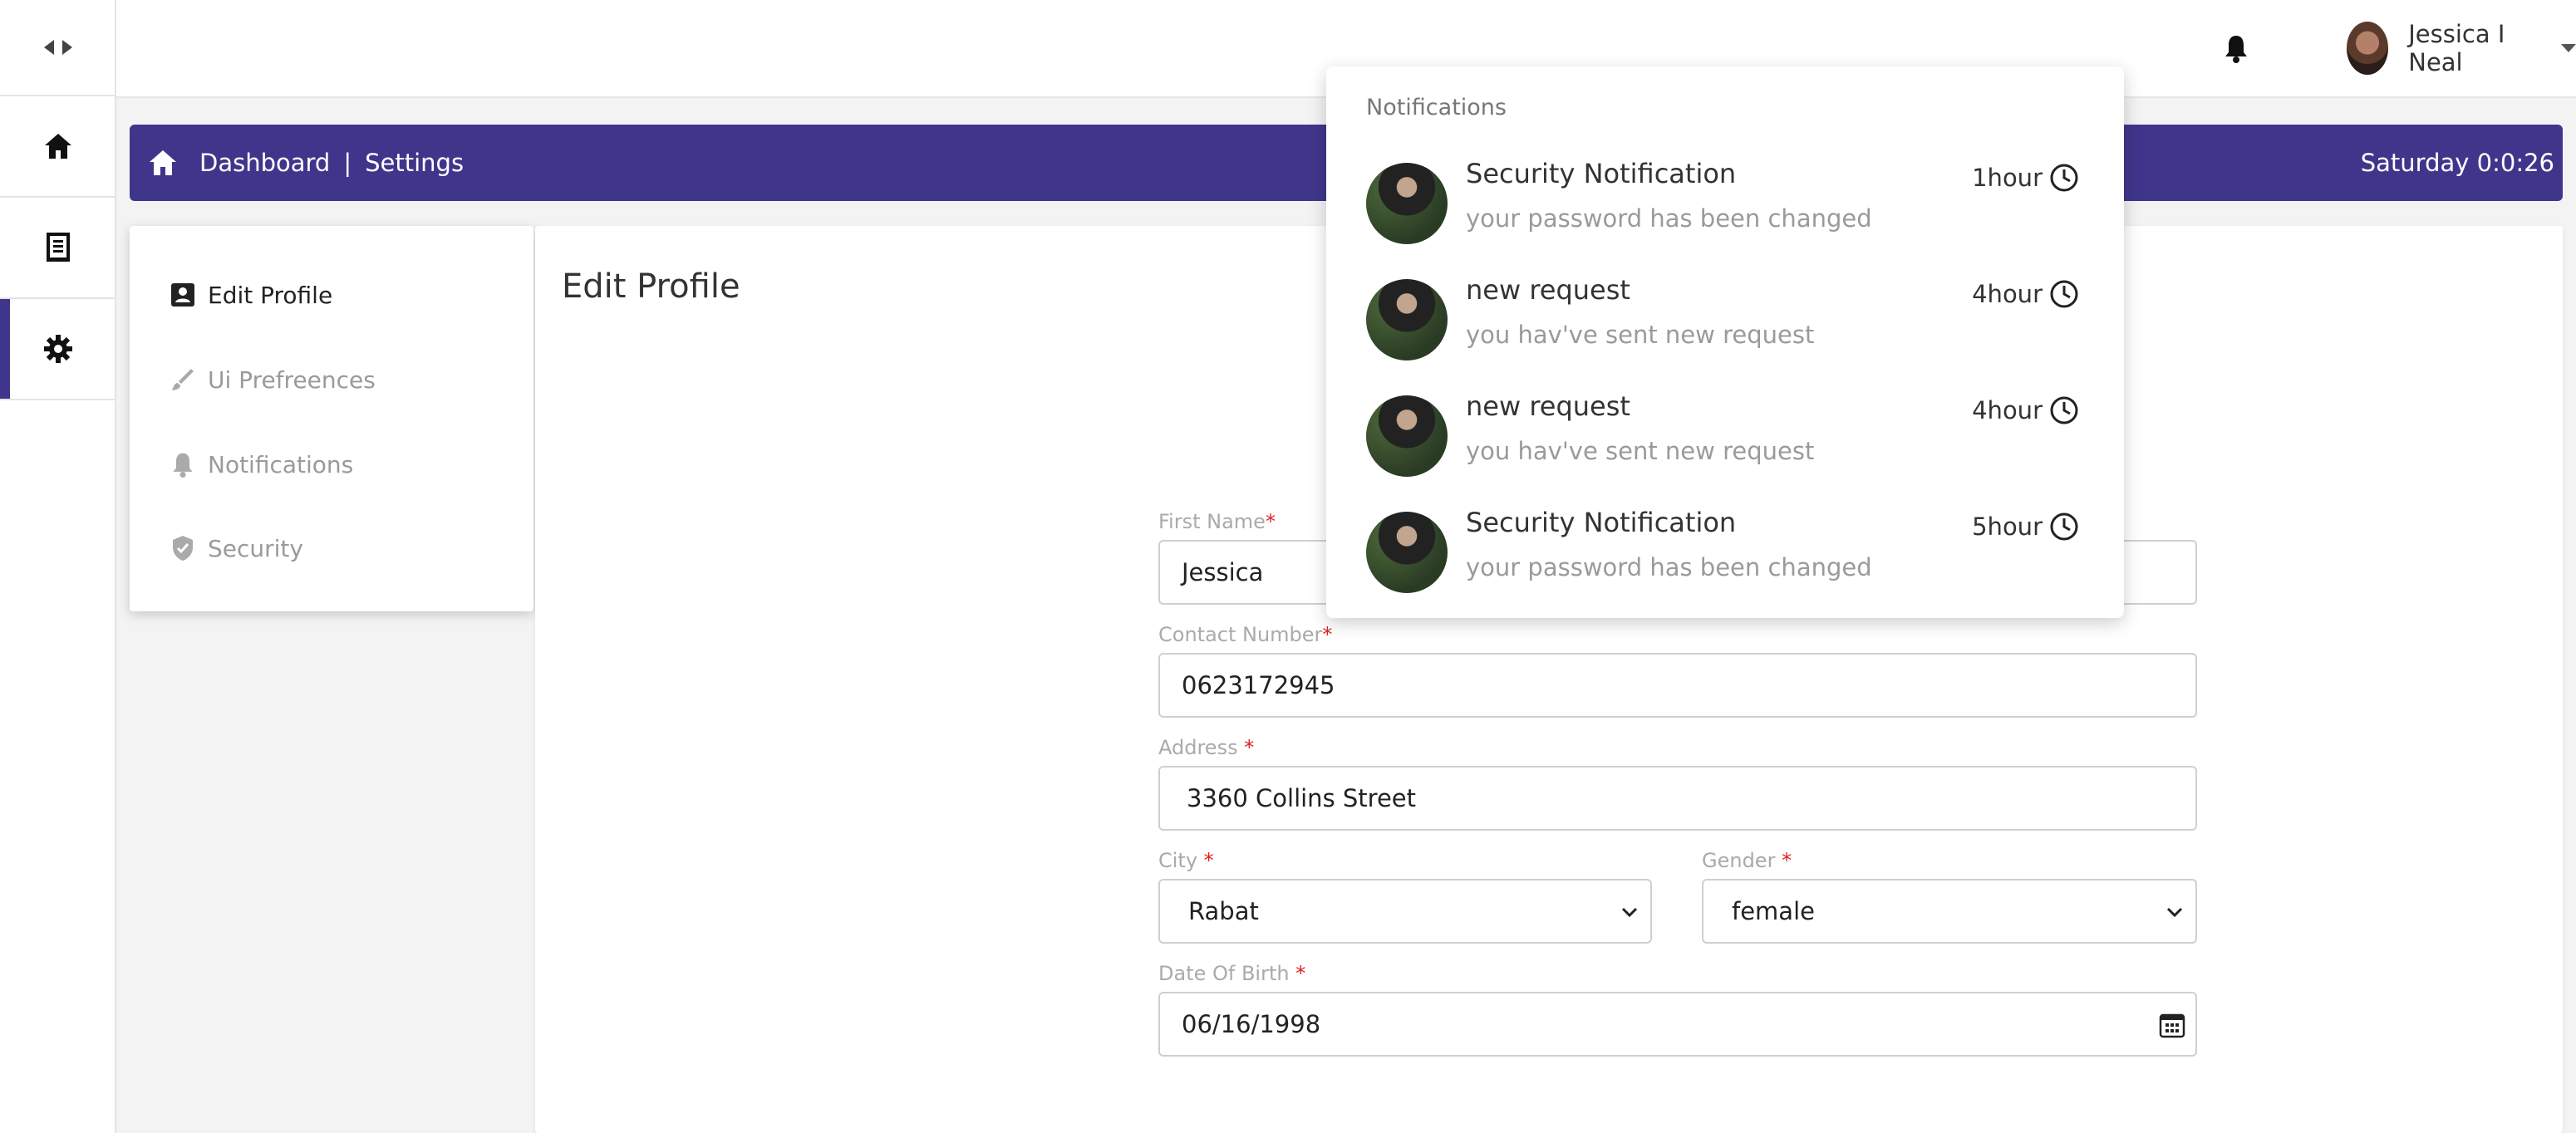 The width and height of the screenshot is (2576, 1133). I want to click on breadcrumb-home-link, so click(163, 163).